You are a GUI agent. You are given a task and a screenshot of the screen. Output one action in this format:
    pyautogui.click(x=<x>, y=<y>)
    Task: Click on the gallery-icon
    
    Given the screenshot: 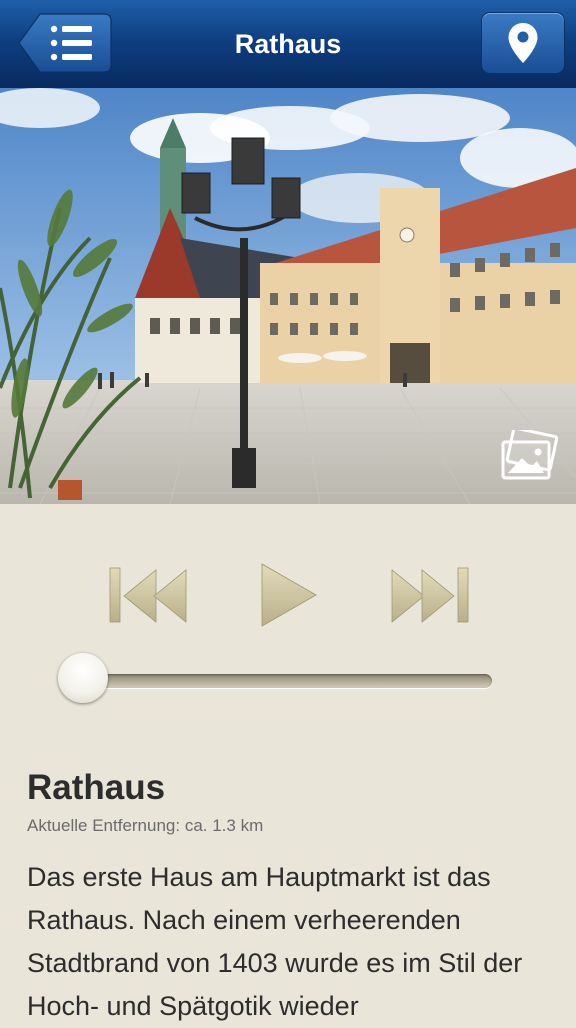 What is the action you would take?
    pyautogui.click(x=529, y=454)
    